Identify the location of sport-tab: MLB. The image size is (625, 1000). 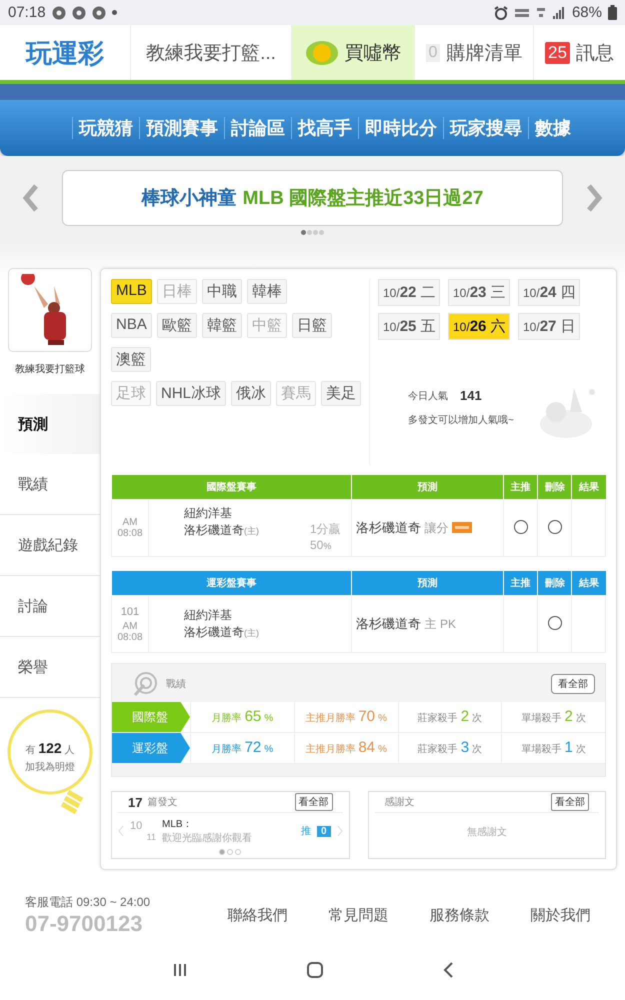
(131, 291).